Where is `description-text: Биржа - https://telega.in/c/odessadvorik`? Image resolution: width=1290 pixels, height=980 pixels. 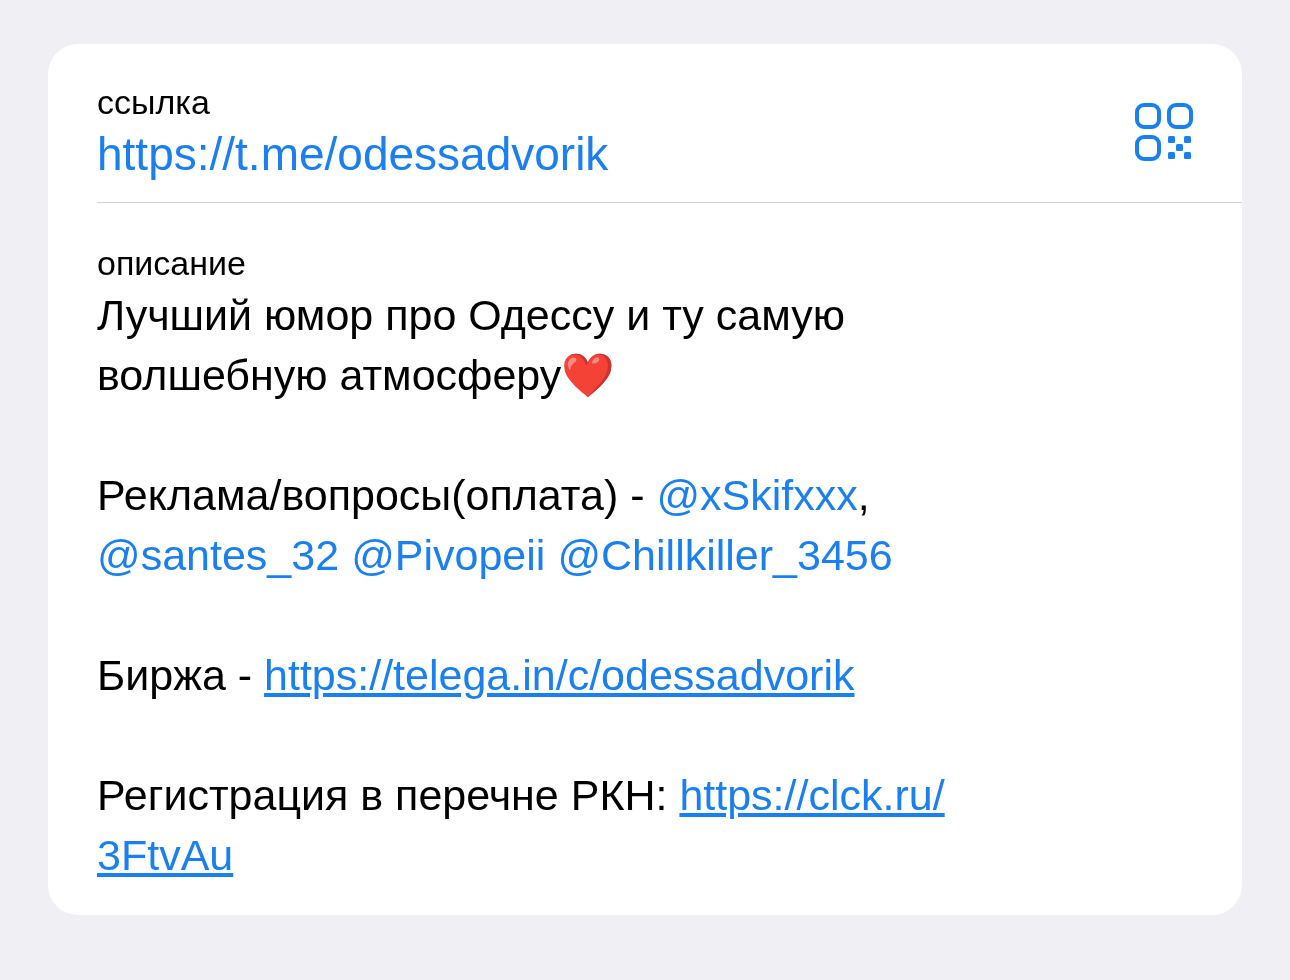
description-text: Биржа - https://telega.in/c/odessadvorik is located at coordinates (476, 675).